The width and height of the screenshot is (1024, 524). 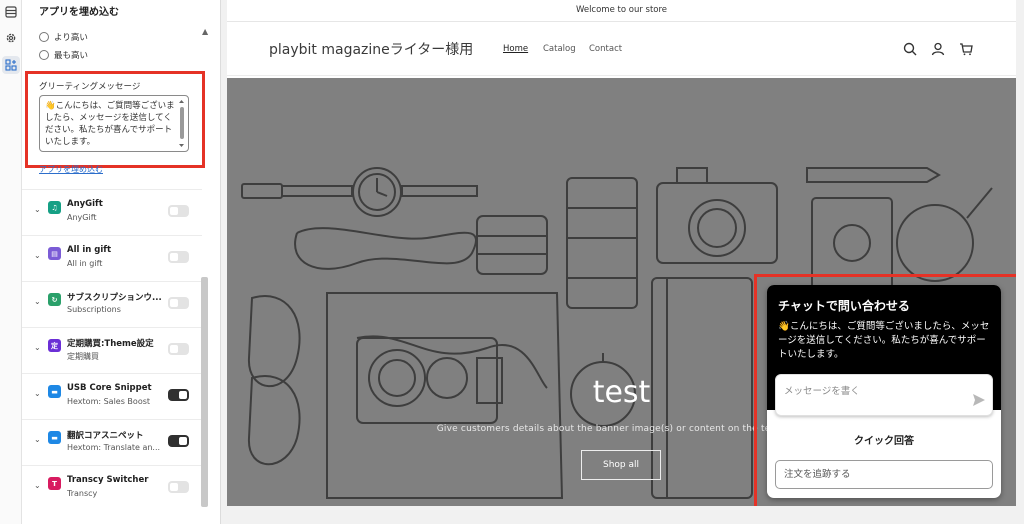 I want to click on send-icon, so click(x=979, y=400).